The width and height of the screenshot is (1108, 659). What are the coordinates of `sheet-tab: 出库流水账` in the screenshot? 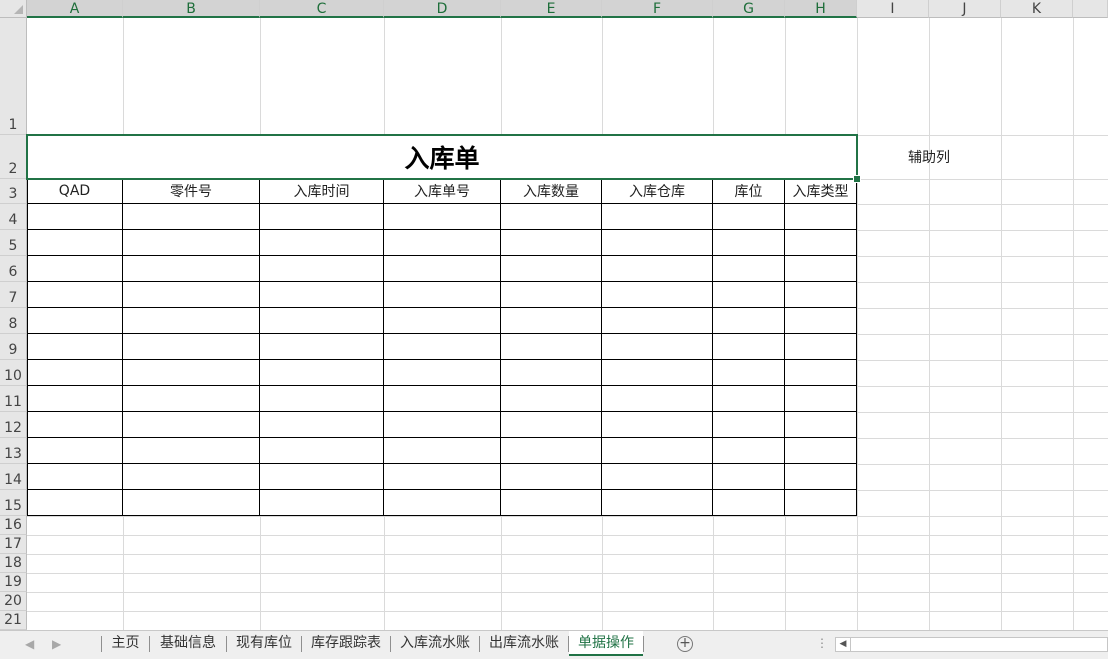 It's located at (524, 643).